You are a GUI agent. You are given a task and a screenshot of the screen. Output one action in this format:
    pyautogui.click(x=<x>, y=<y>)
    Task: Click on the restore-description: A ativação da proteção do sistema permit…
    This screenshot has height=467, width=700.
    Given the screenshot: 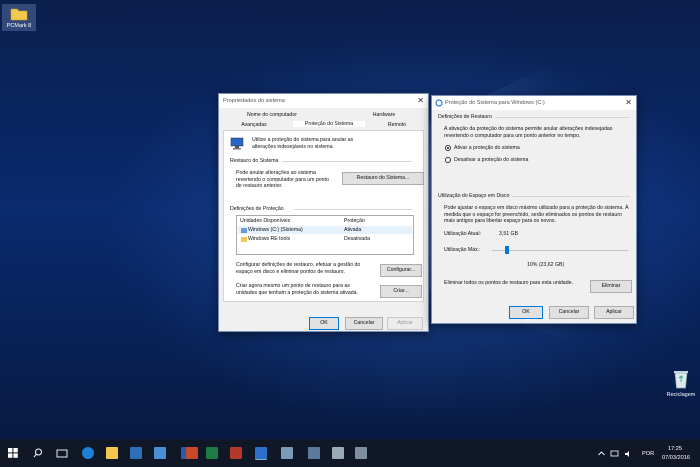 What is the action you would take?
    pyautogui.click(x=528, y=132)
    